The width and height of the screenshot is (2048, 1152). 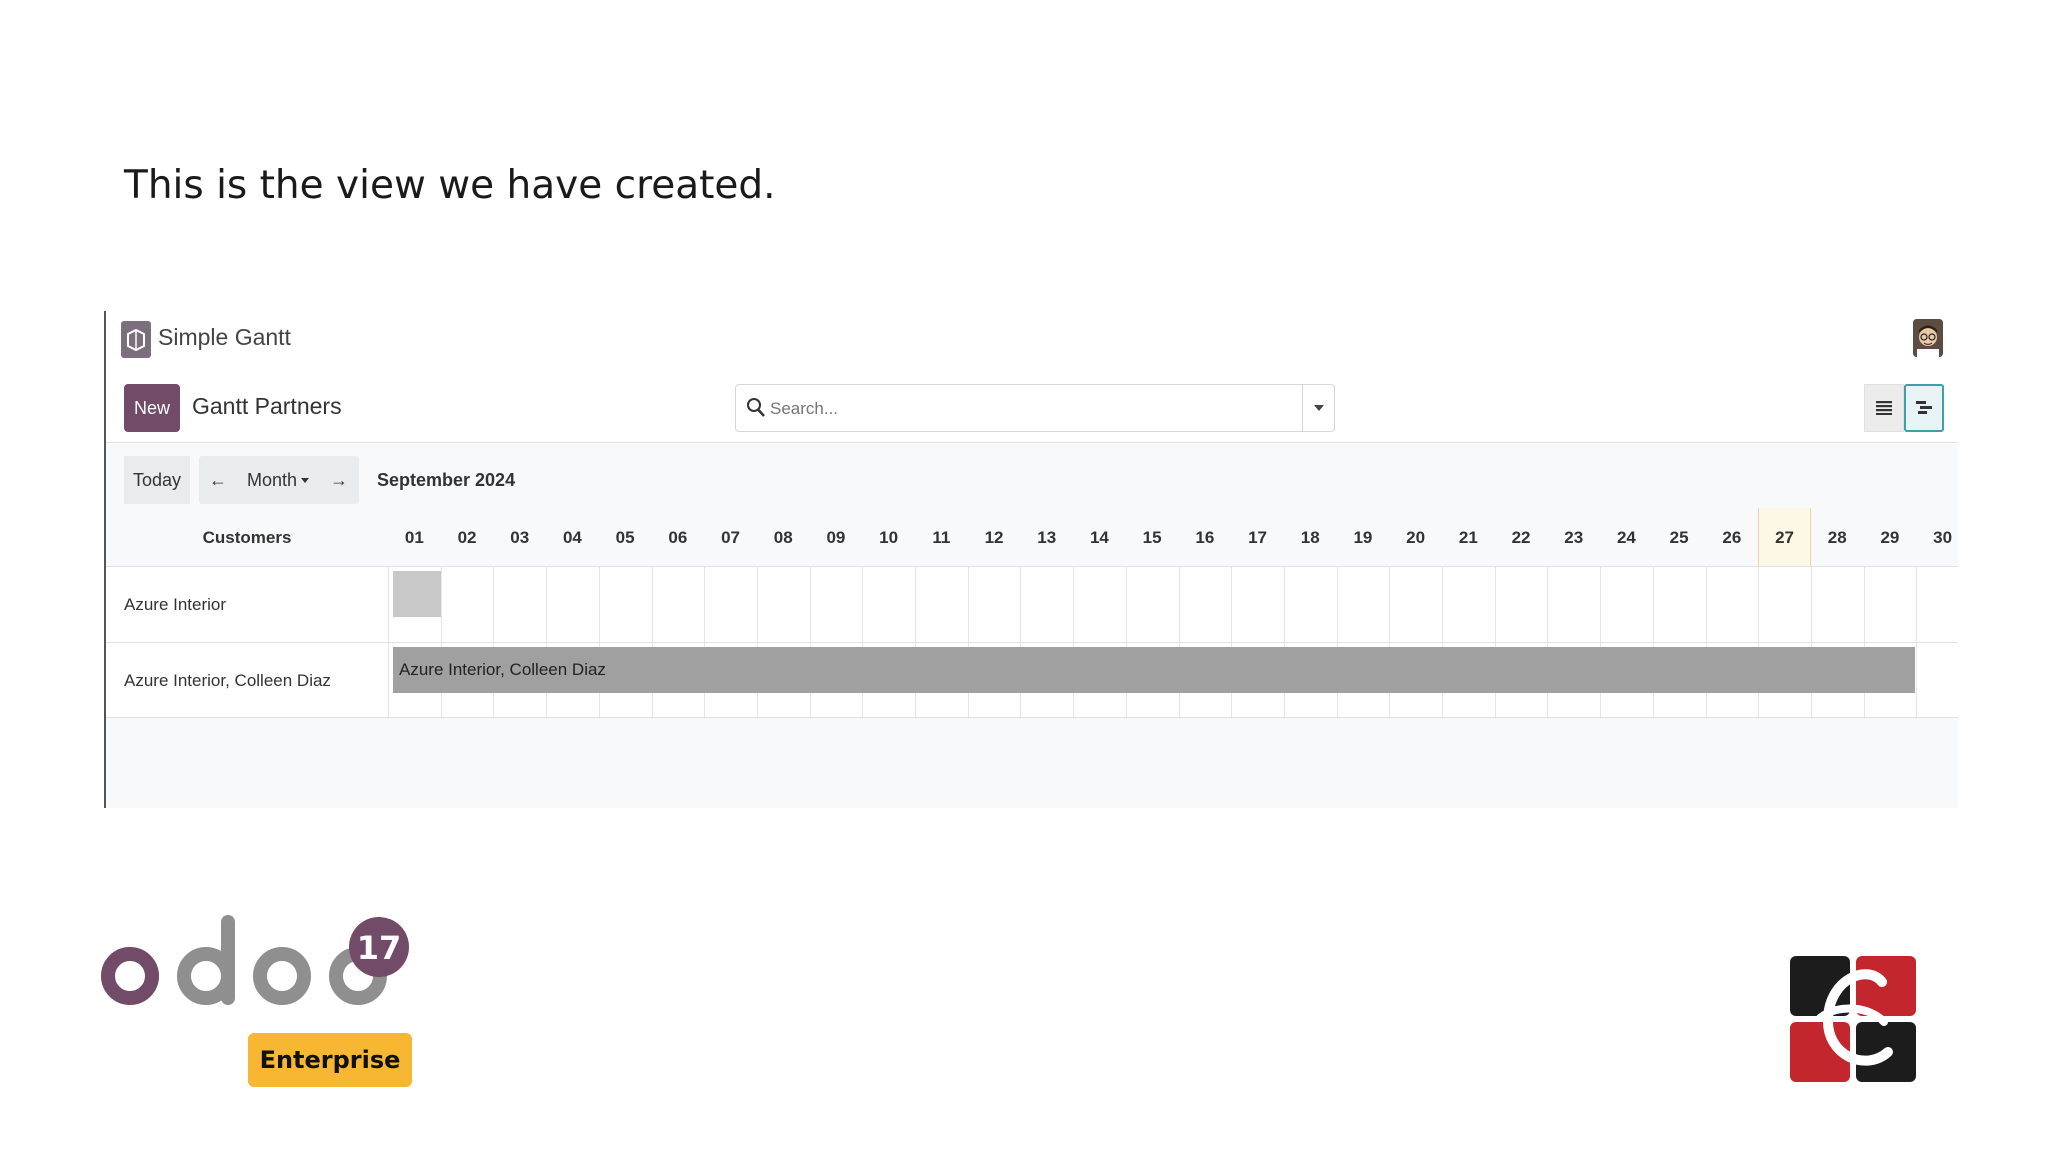 I want to click on search-input, so click(x=1030, y=409).